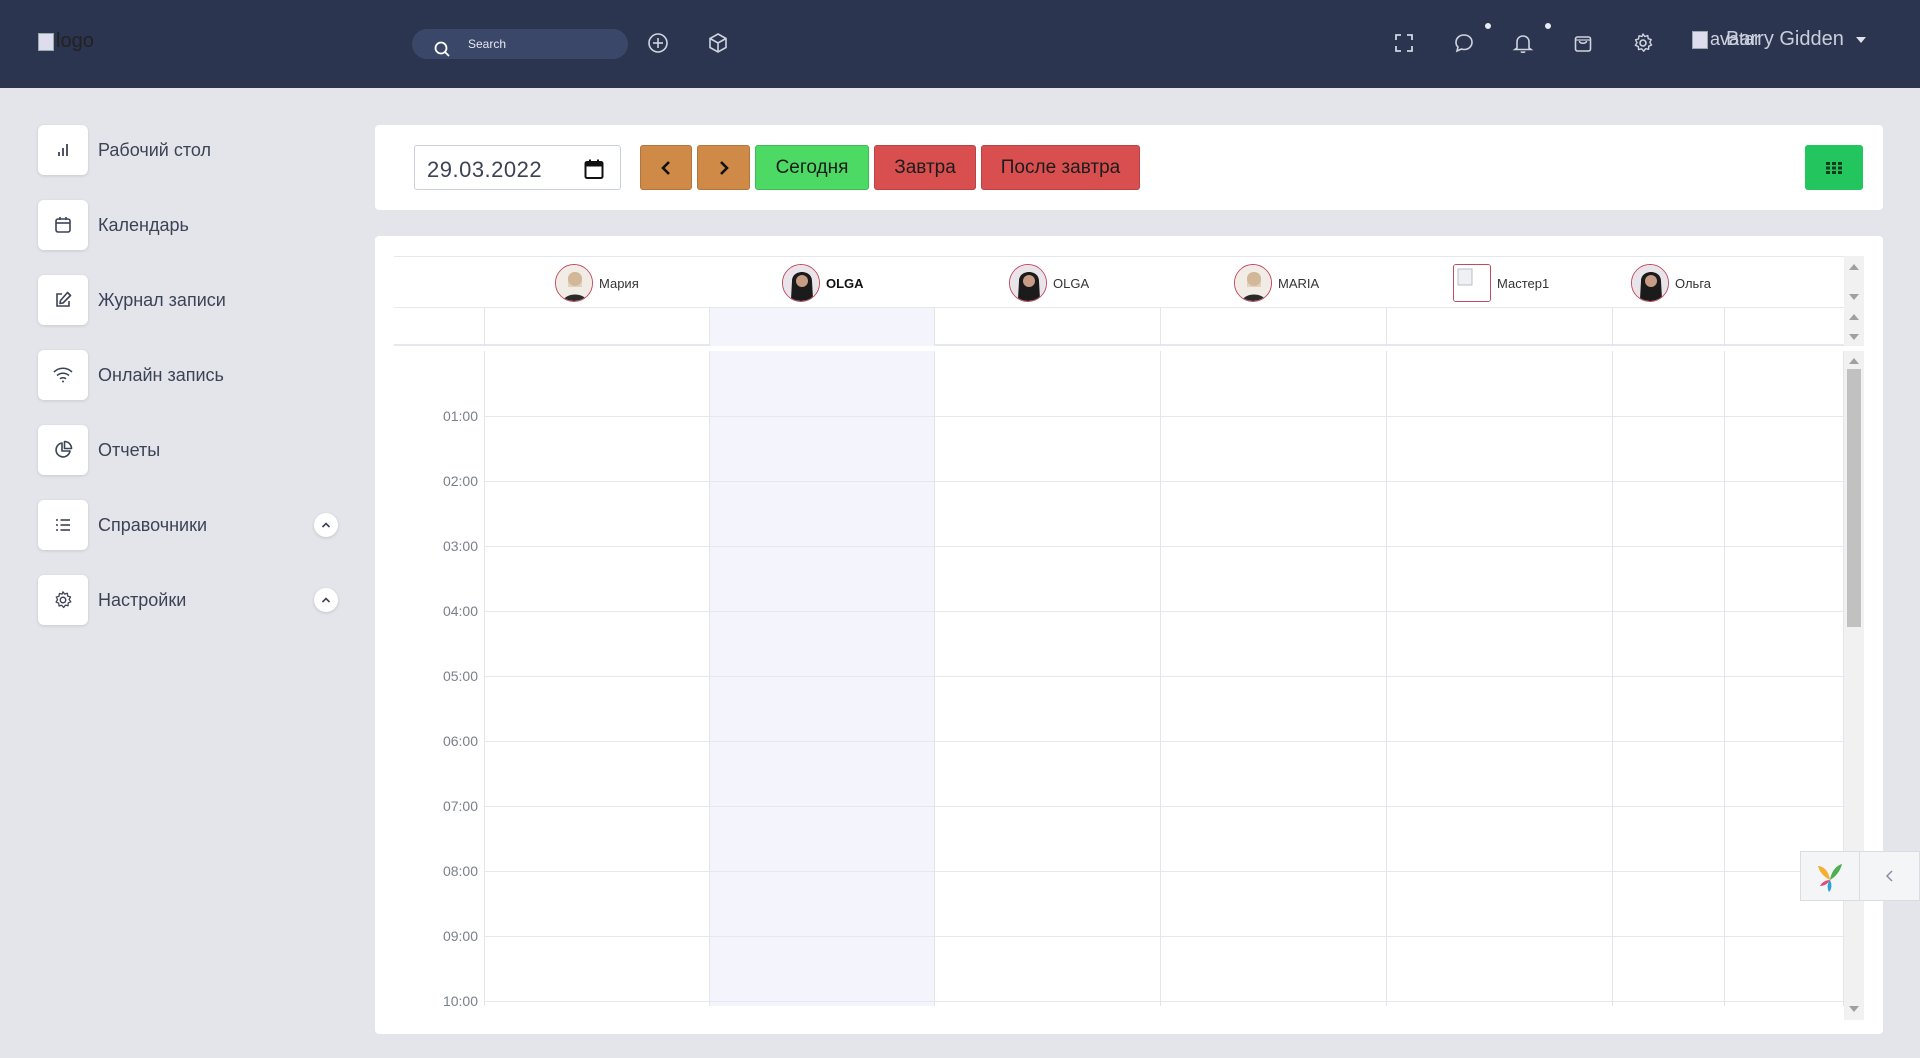  I want to click on resource-name: Мария, so click(619, 283).